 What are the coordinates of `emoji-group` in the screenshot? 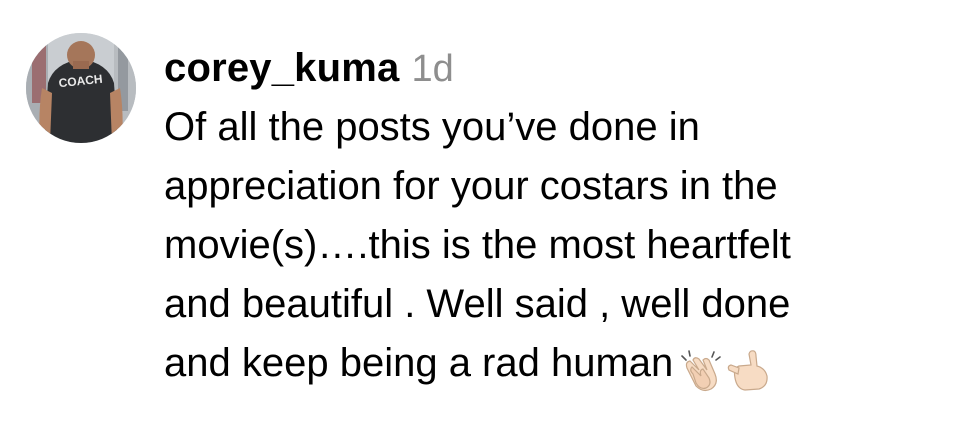 It's located at (725, 369).